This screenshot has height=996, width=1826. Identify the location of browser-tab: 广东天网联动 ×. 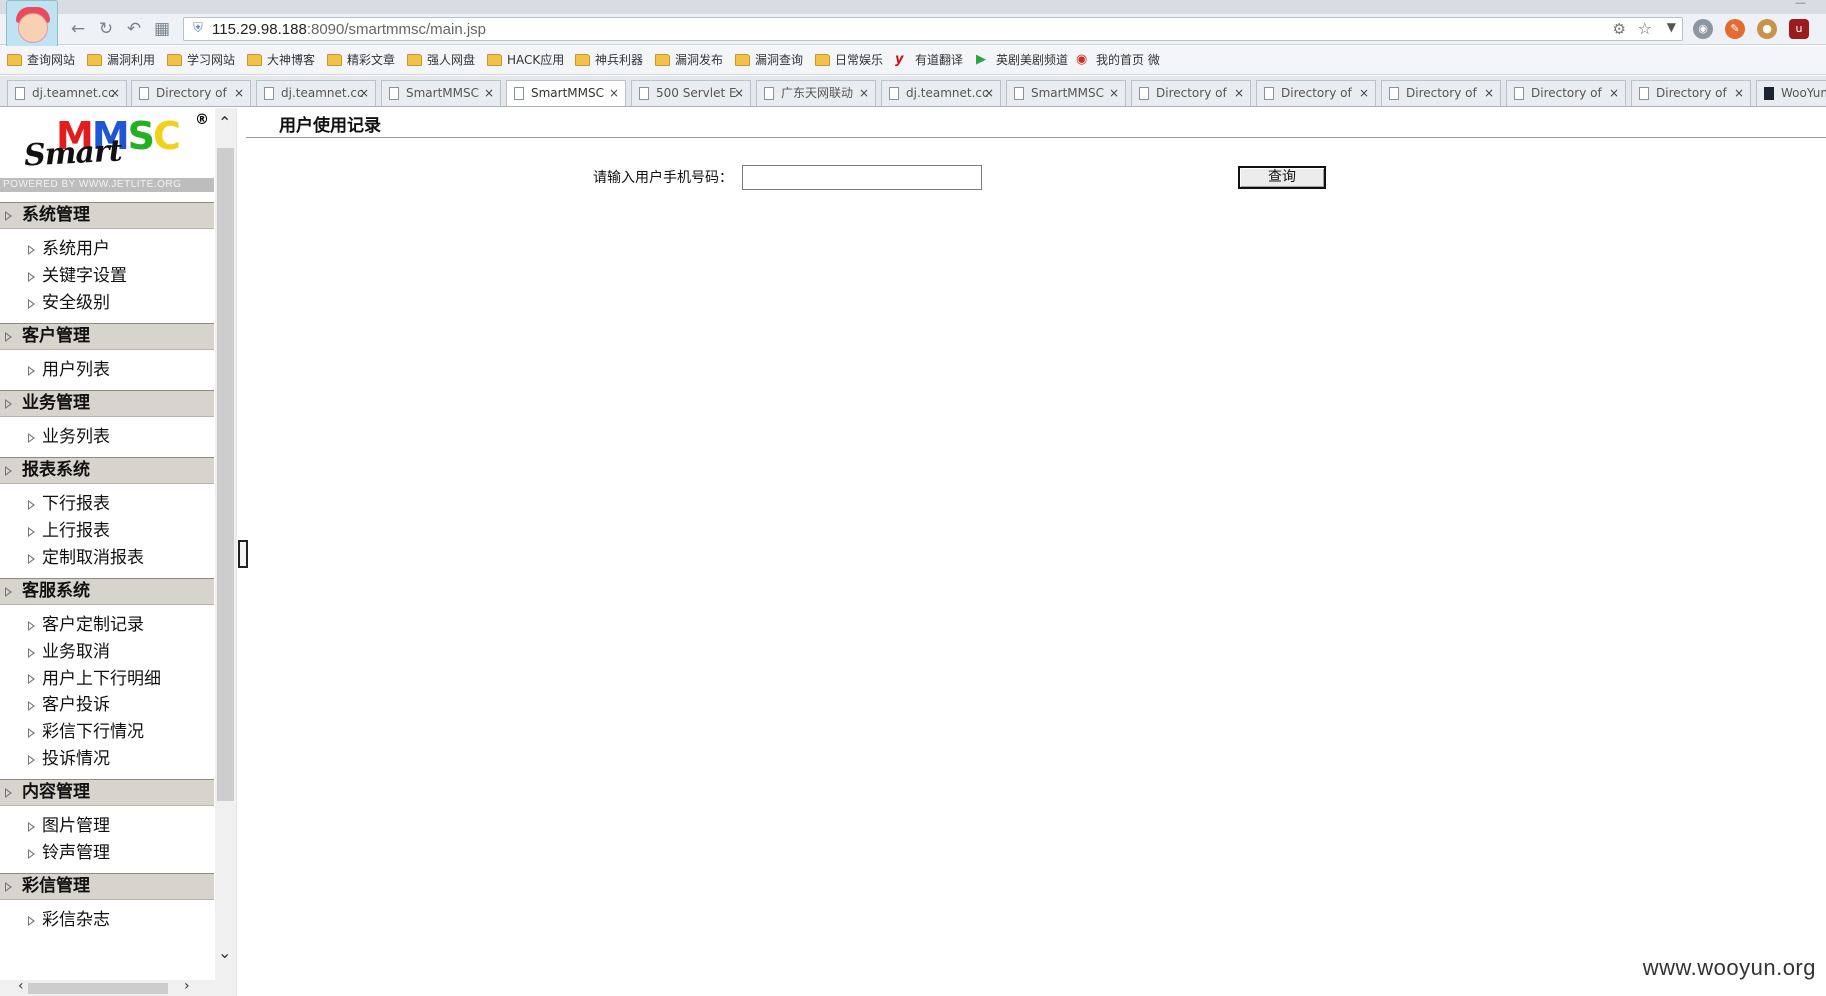
(816, 93).